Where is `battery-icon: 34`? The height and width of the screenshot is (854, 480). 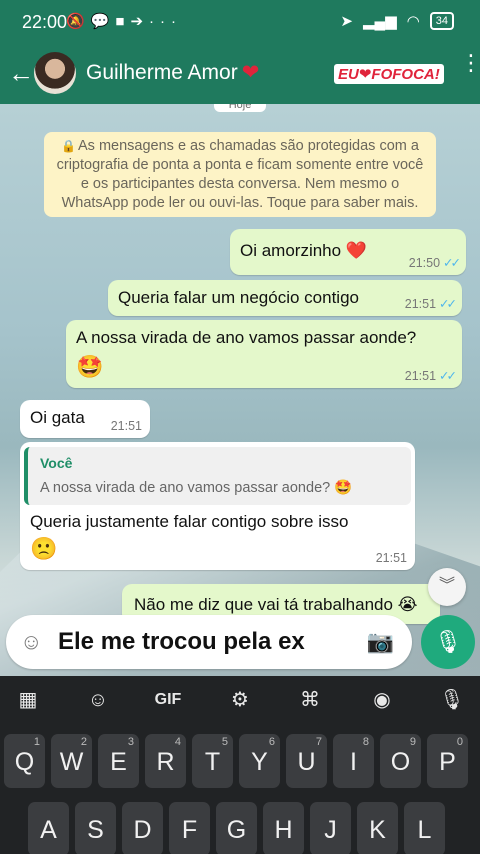 battery-icon: 34 is located at coordinates (441, 21).